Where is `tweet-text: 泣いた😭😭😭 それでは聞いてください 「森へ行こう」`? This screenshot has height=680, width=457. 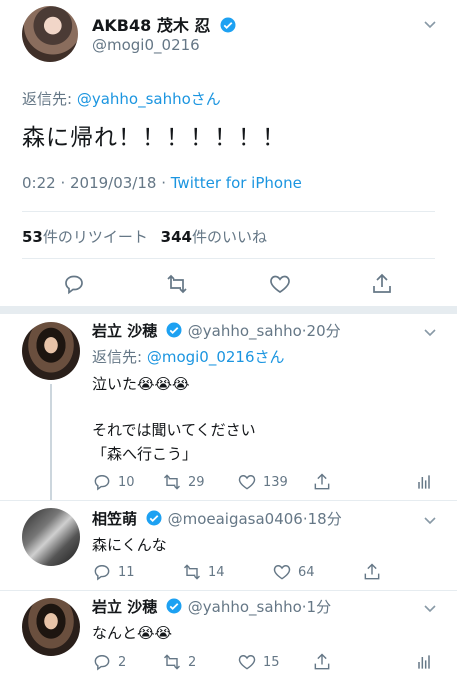
tweet-text: 泣いた😭😭😭 それでは聞いてください 「森へ行こう」 is located at coordinates (174, 419).